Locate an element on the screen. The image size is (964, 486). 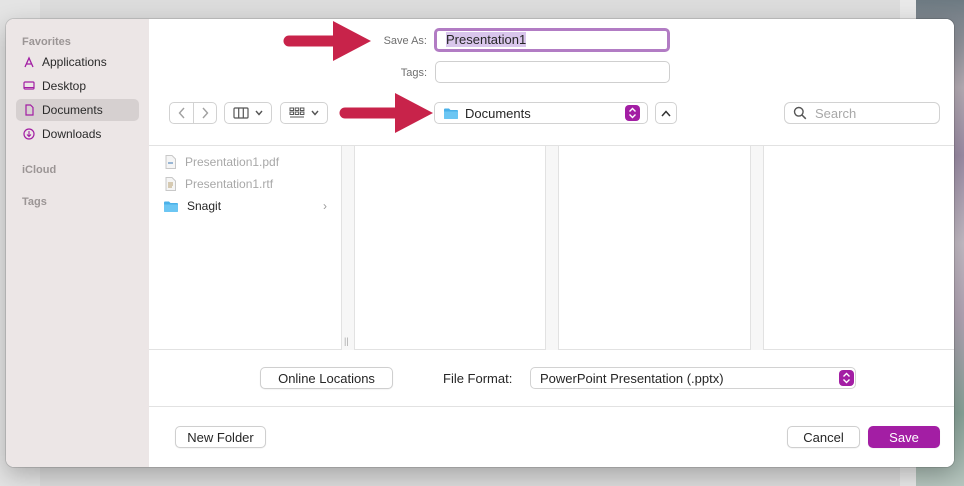
back-forward-buttons is located at coordinates (193, 113).